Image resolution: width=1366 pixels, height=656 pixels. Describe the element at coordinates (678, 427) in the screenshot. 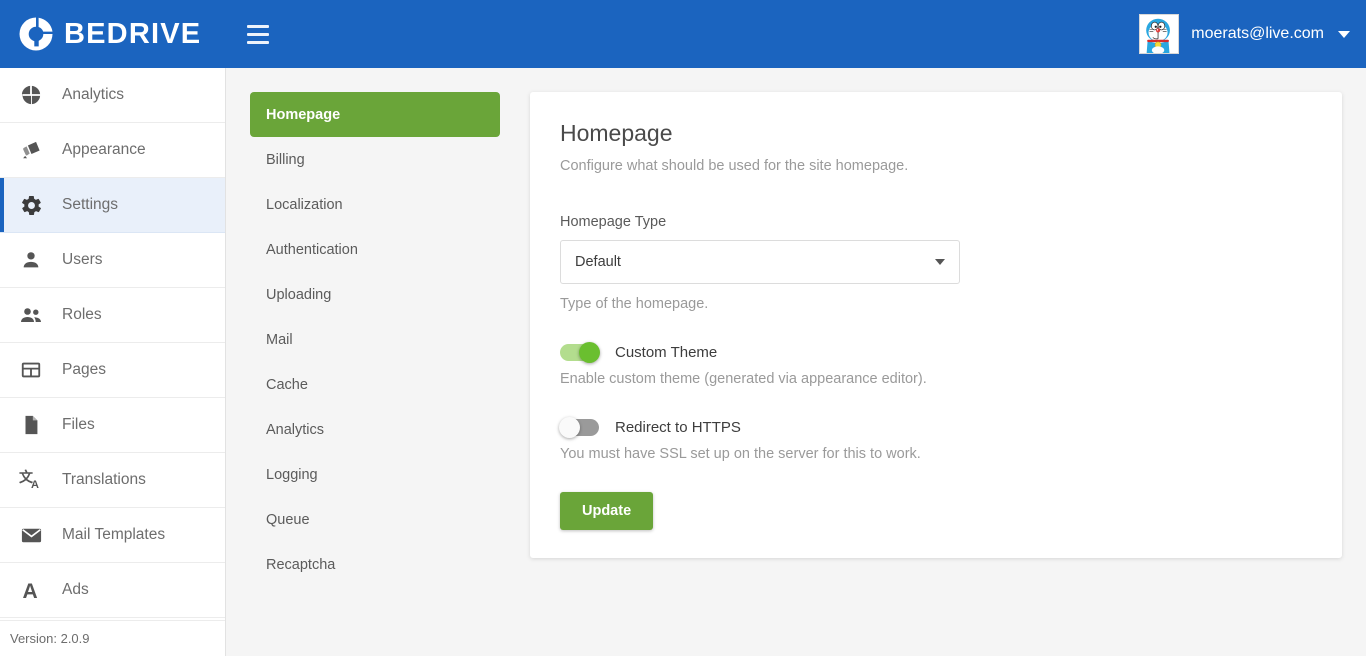

I see `redirect-https-label: Redirect to HTTPS` at that location.